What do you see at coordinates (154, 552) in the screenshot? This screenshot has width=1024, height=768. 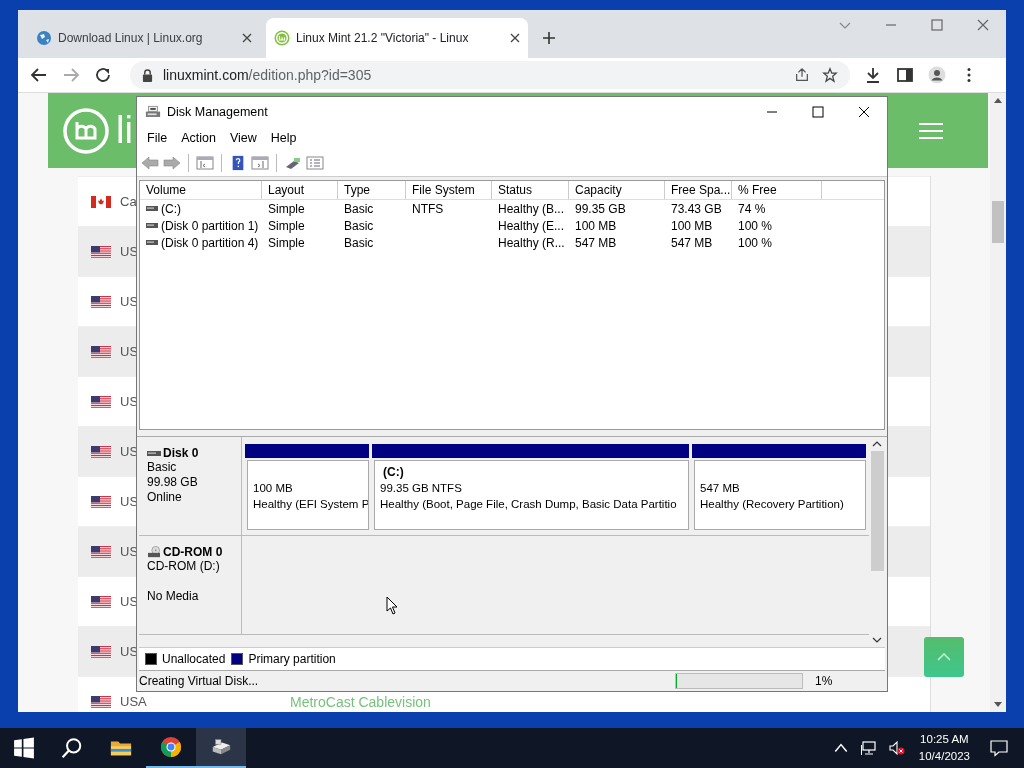 I see `cd-drive-icon` at bounding box center [154, 552].